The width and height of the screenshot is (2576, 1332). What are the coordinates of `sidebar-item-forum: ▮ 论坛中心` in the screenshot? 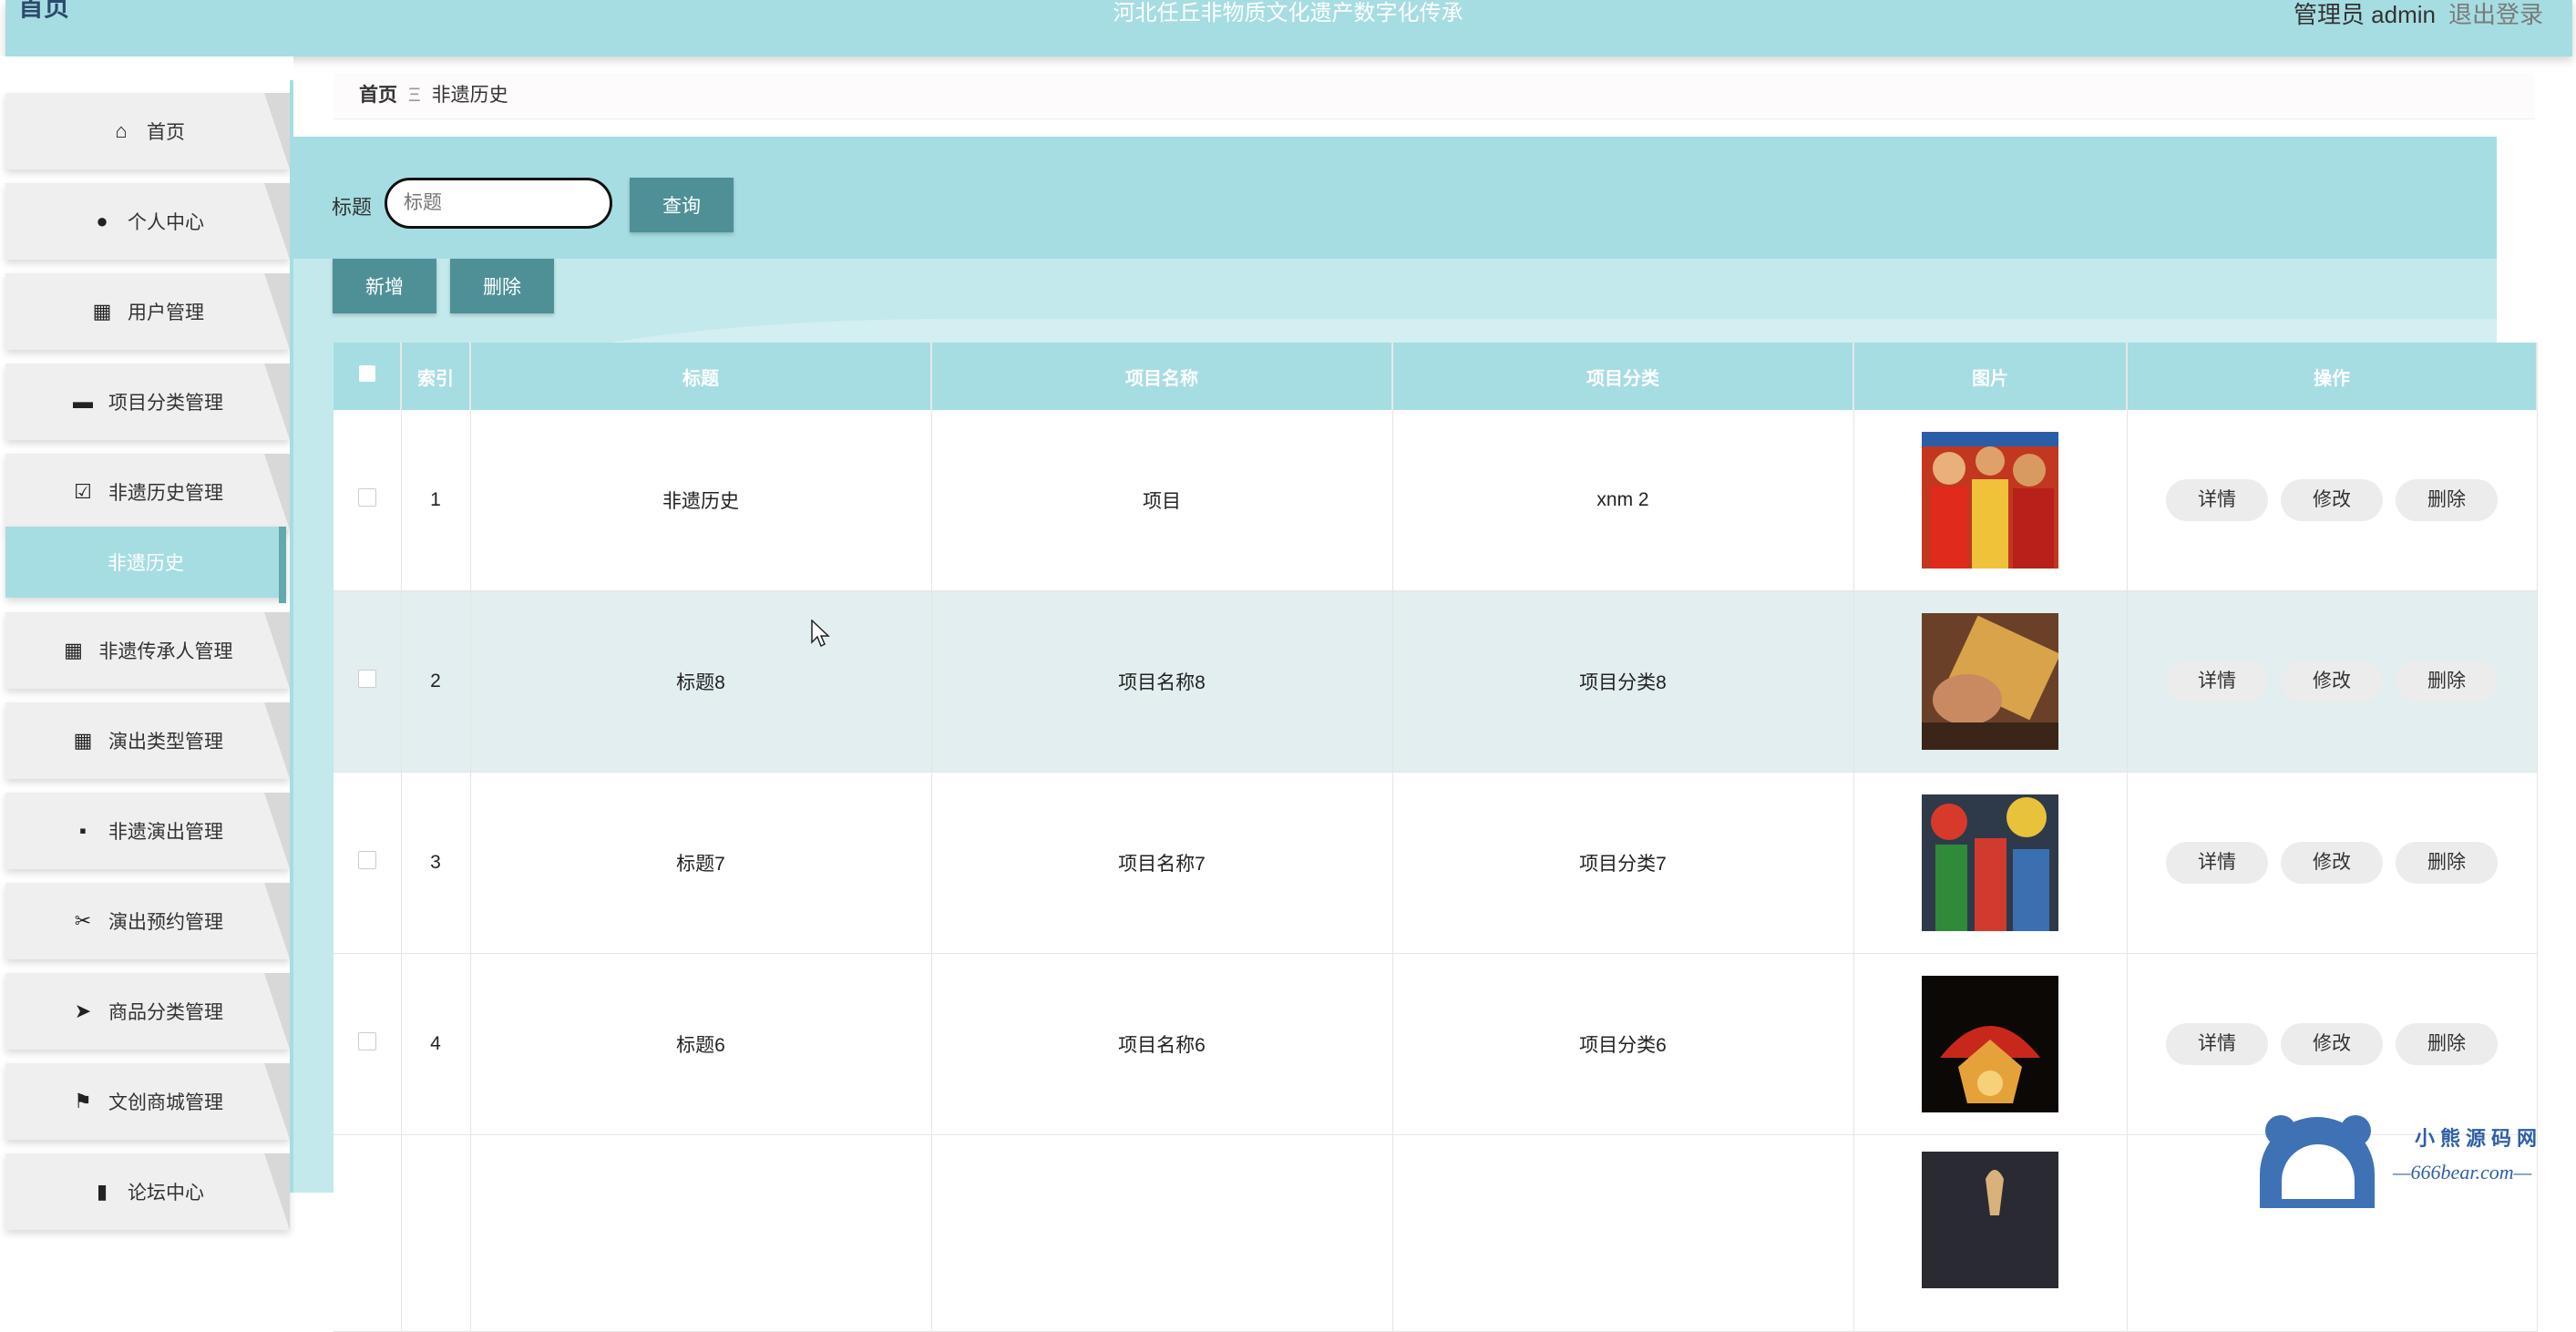 It's located at (148, 1191).